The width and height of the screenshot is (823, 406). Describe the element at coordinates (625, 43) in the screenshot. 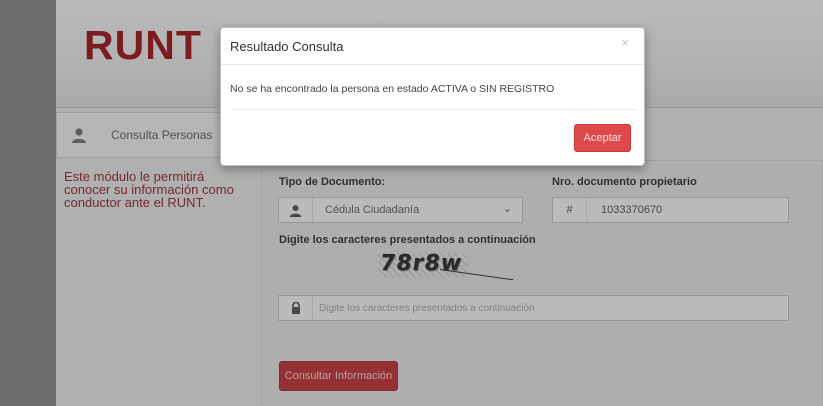

I see `close-icon: ×` at that location.